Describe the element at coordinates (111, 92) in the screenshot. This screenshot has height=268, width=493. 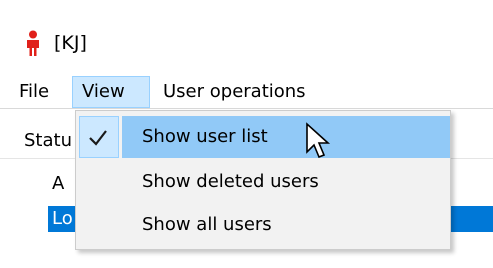
I see `menu-view: View` at that location.